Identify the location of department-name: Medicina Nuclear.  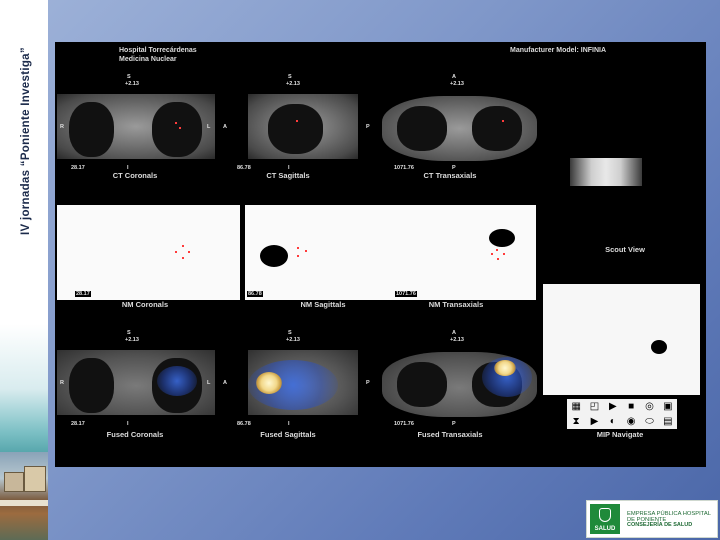
(148, 59).